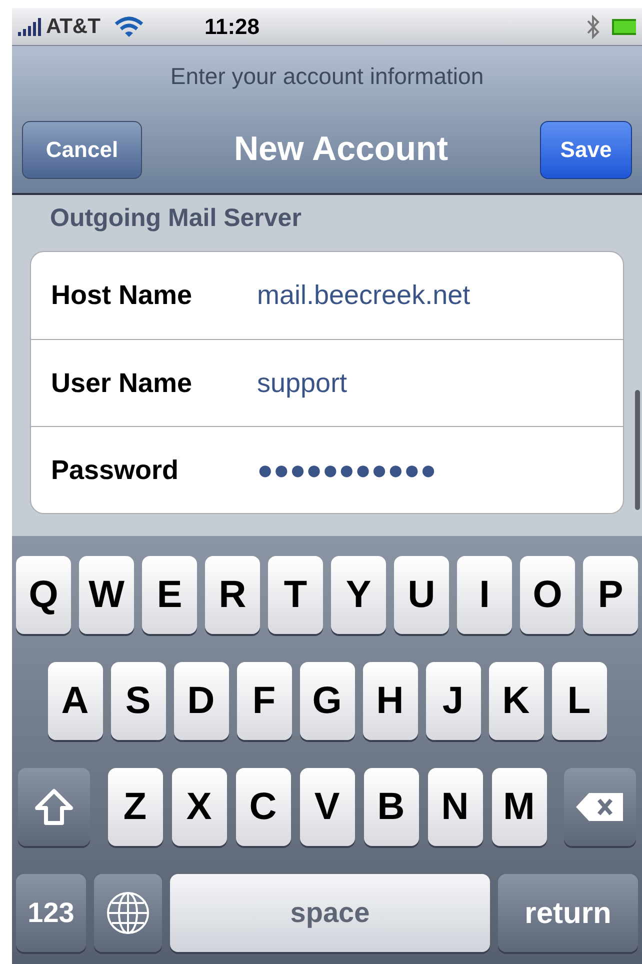 This screenshot has height=964, width=642. I want to click on wifi-icon, so click(129, 27).